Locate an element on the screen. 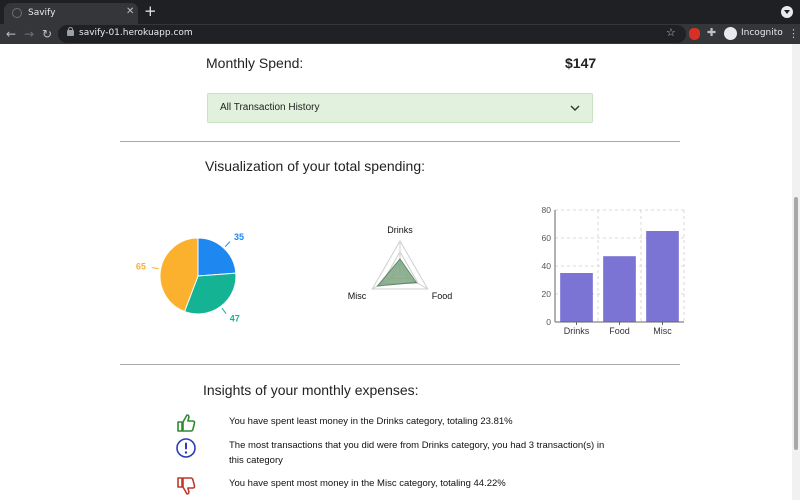  spending-bar-chart: 0 20 40 60 80 Drinks Food Misc is located at coordinates (613, 270).